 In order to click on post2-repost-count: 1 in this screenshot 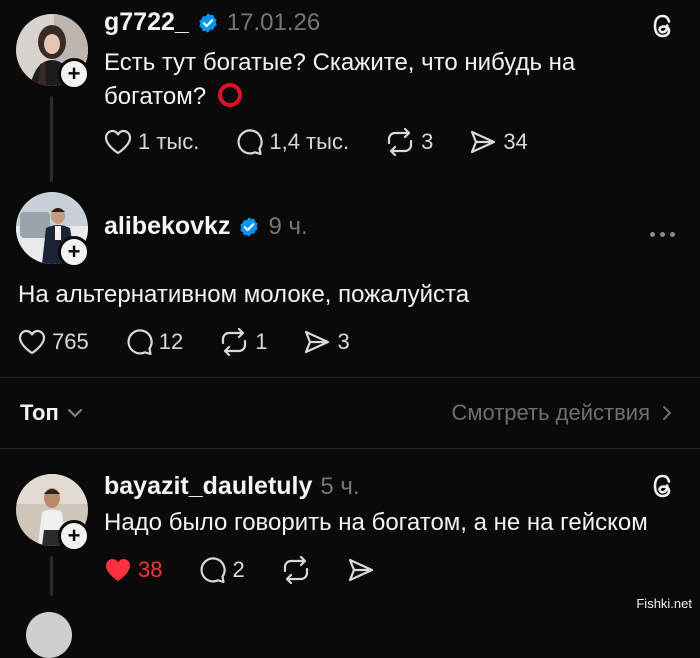, I will do `click(261, 341)`.